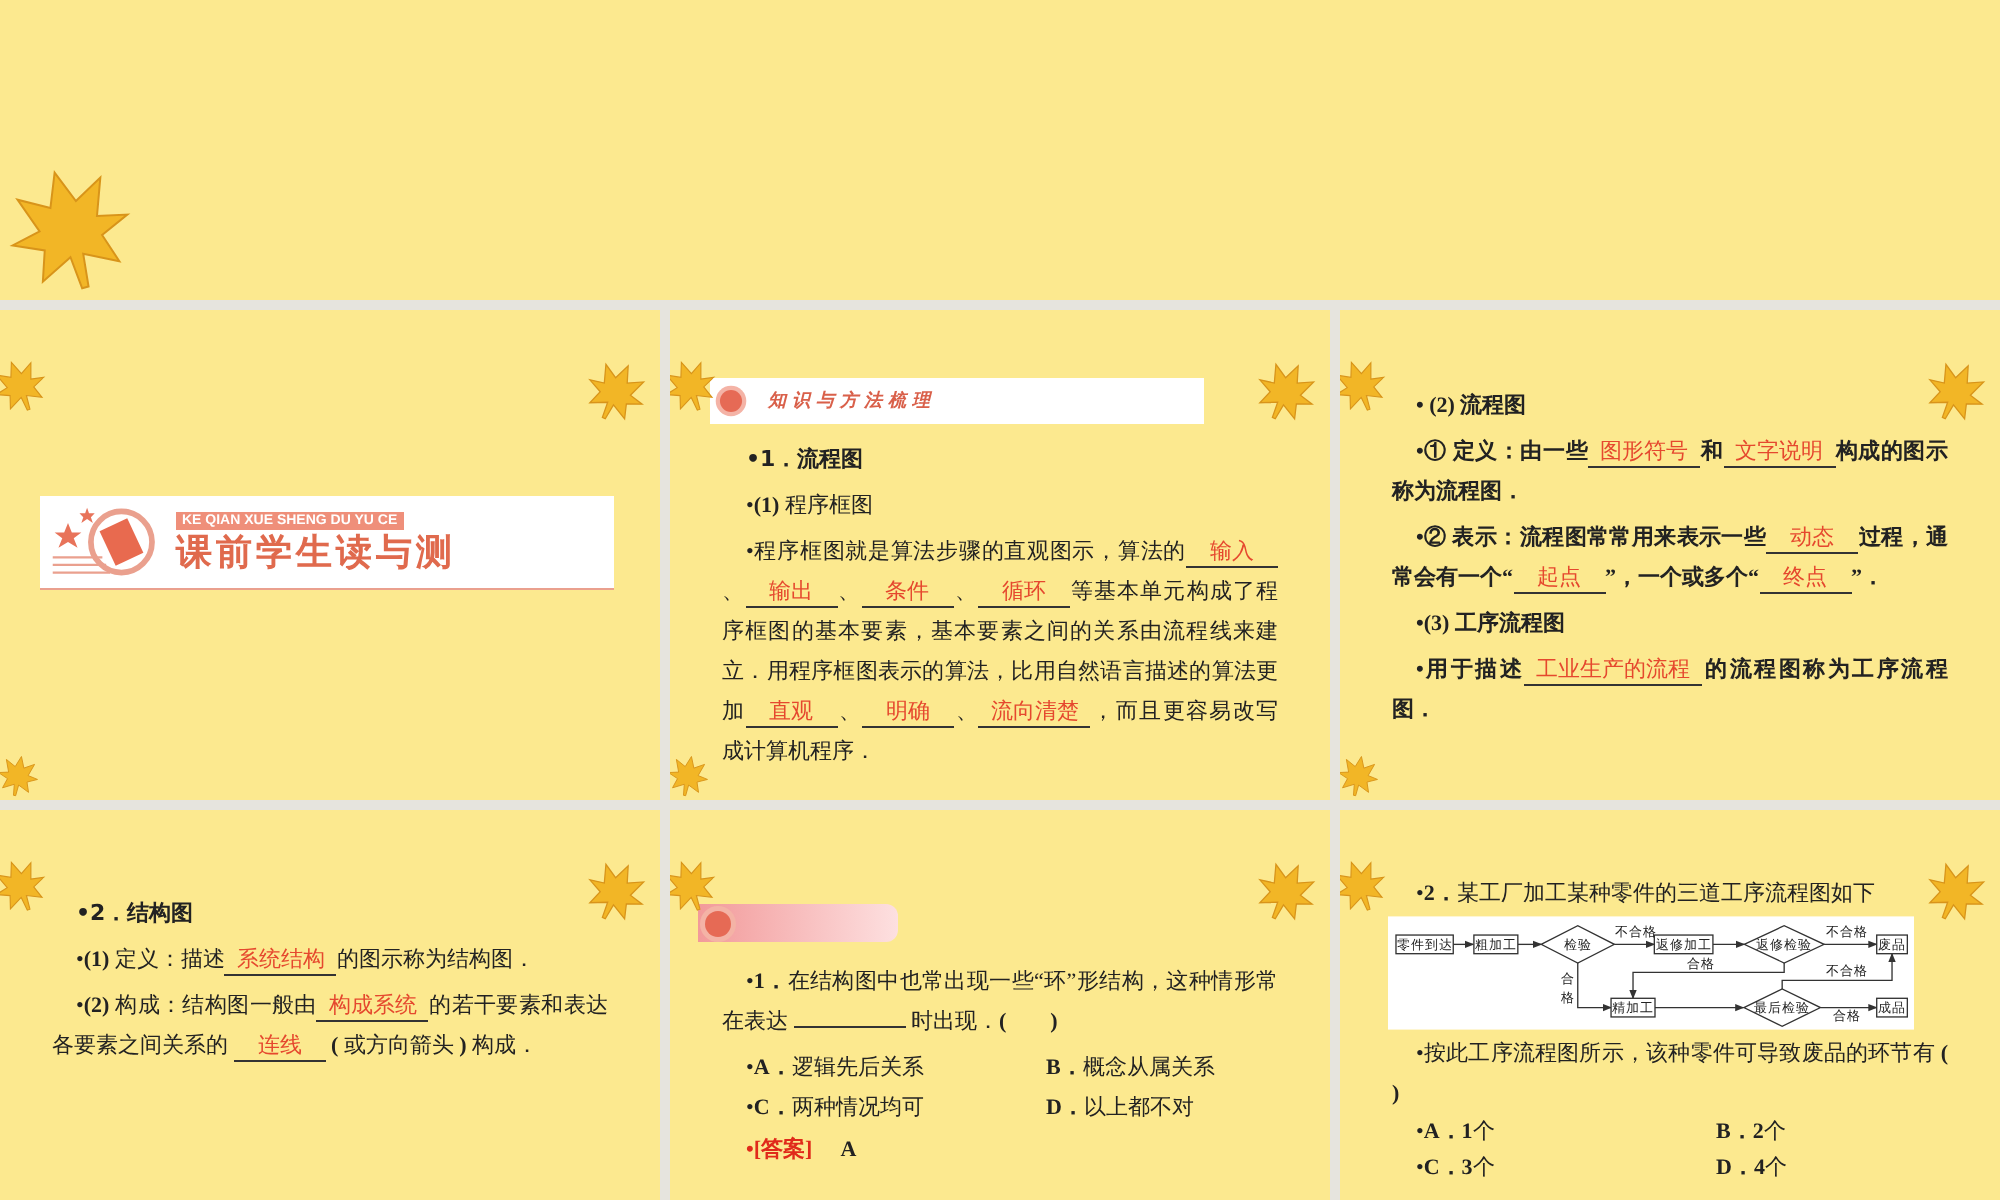 The height and width of the screenshot is (1200, 2000). Describe the element at coordinates (316, 553) in the screenshot. I see `banner-title: 课前学生读与测` at that location.